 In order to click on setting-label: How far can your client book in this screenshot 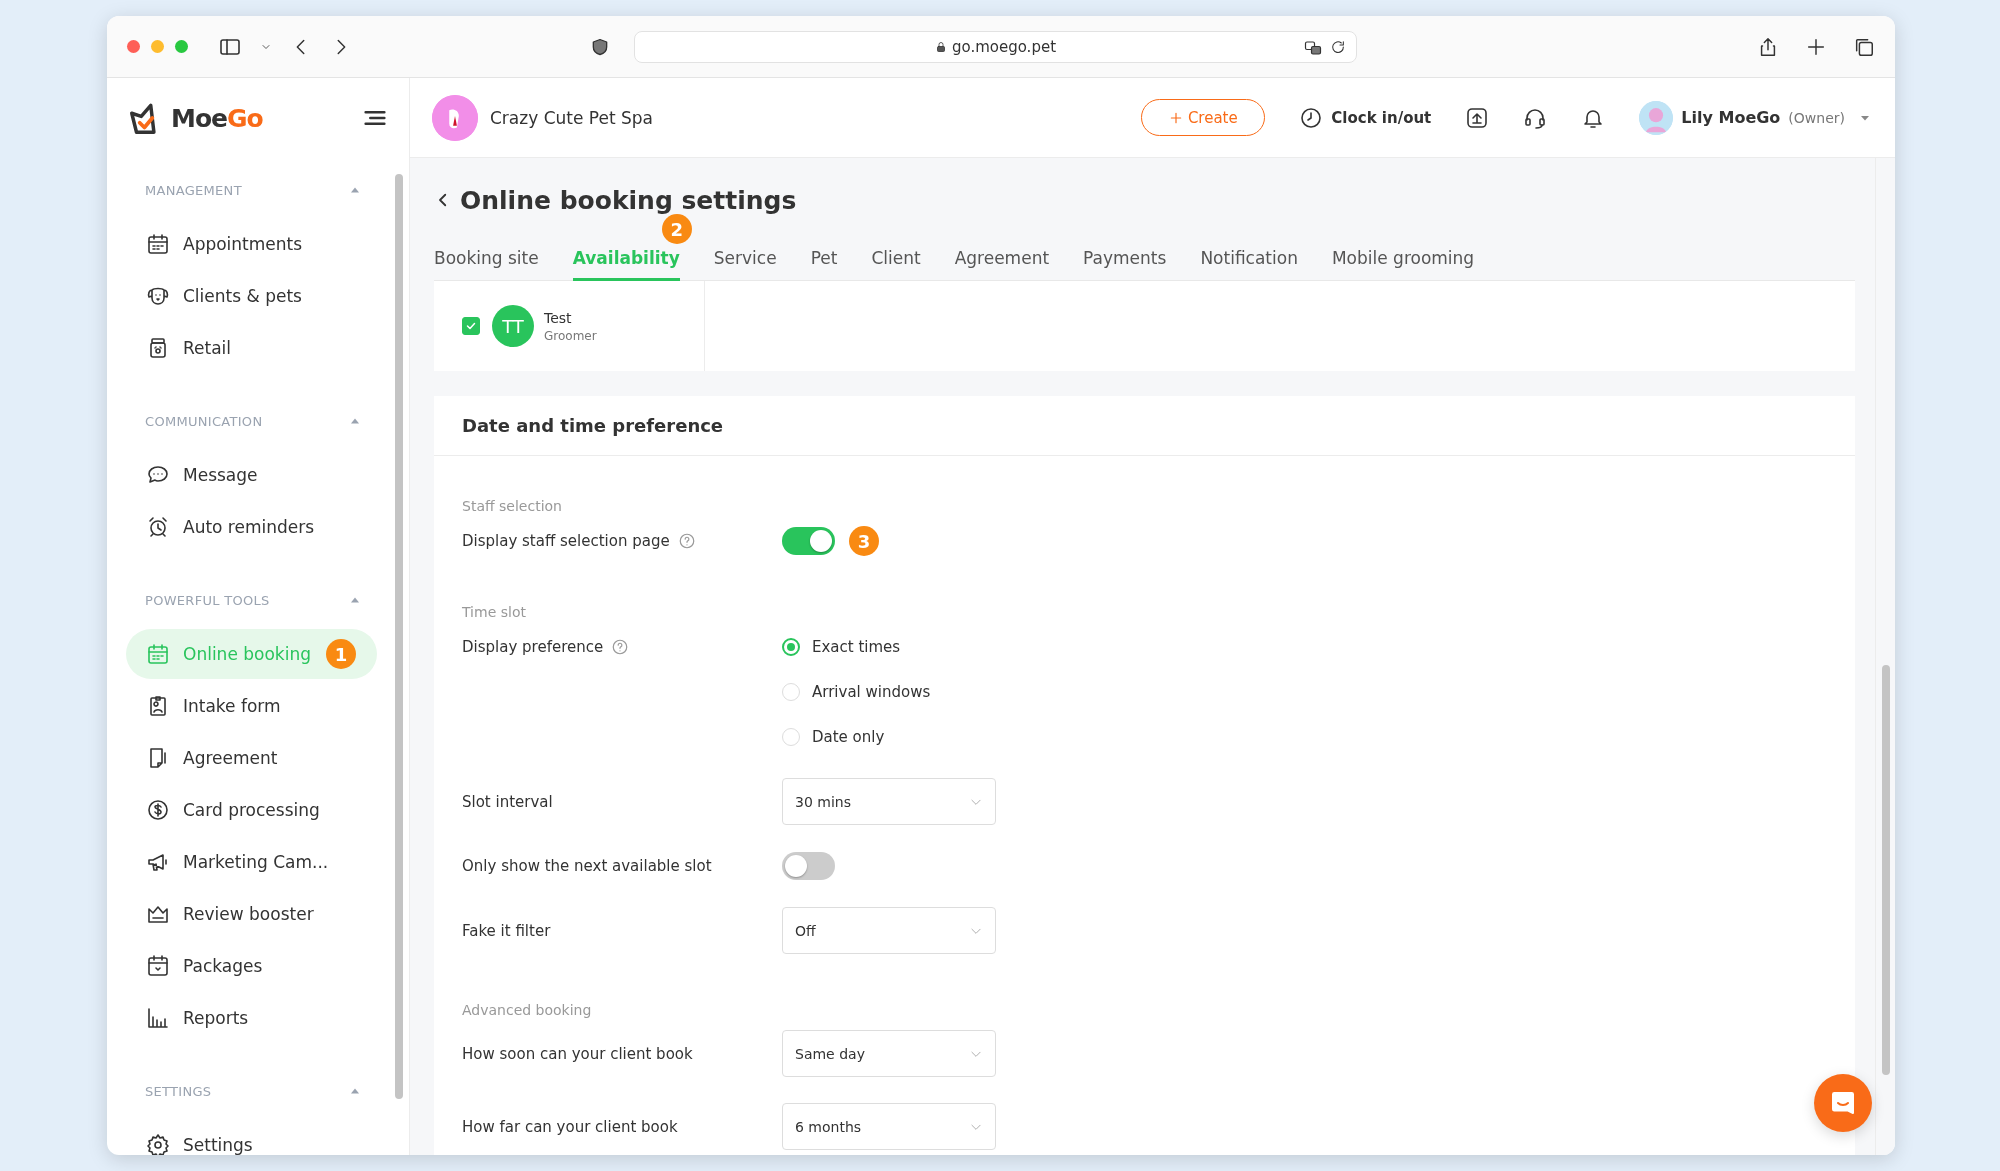, I will do `click(570, 1126)`.